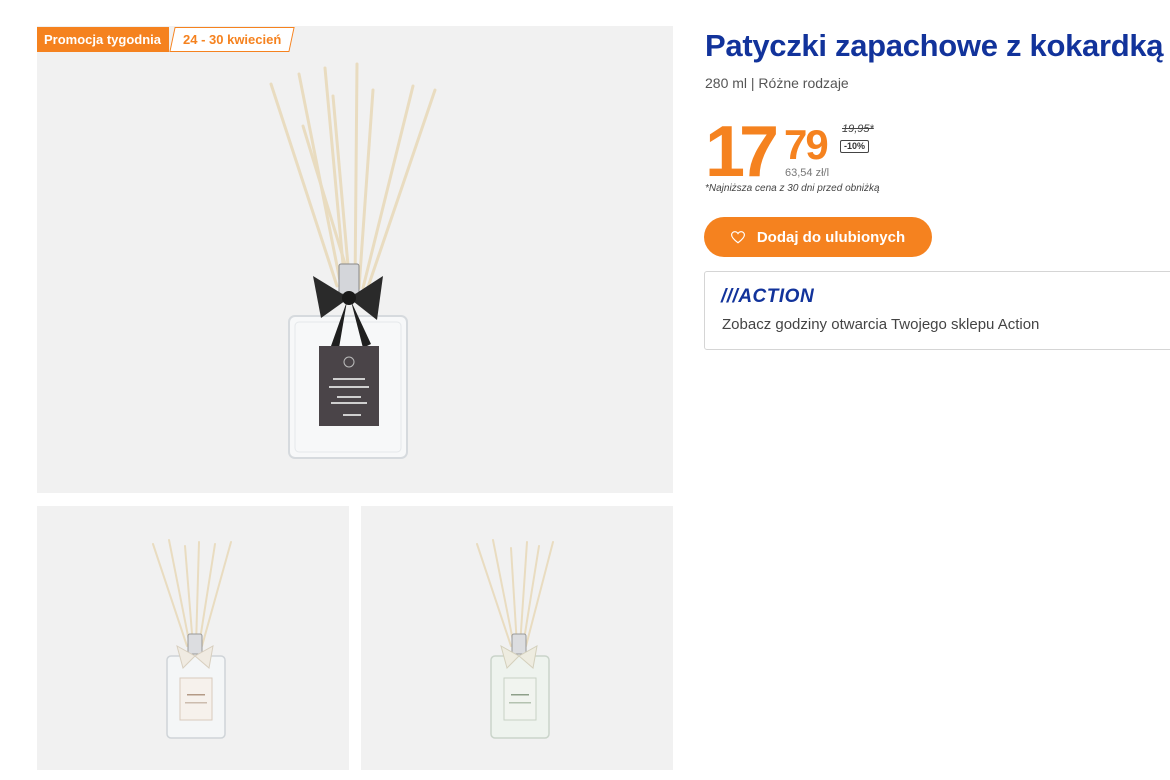 The height and width of the screenshot is (780, 1170). I want to click on promo-badge: Promocja tygodnia 24 - 30 kwiecień, so click(166, 39).